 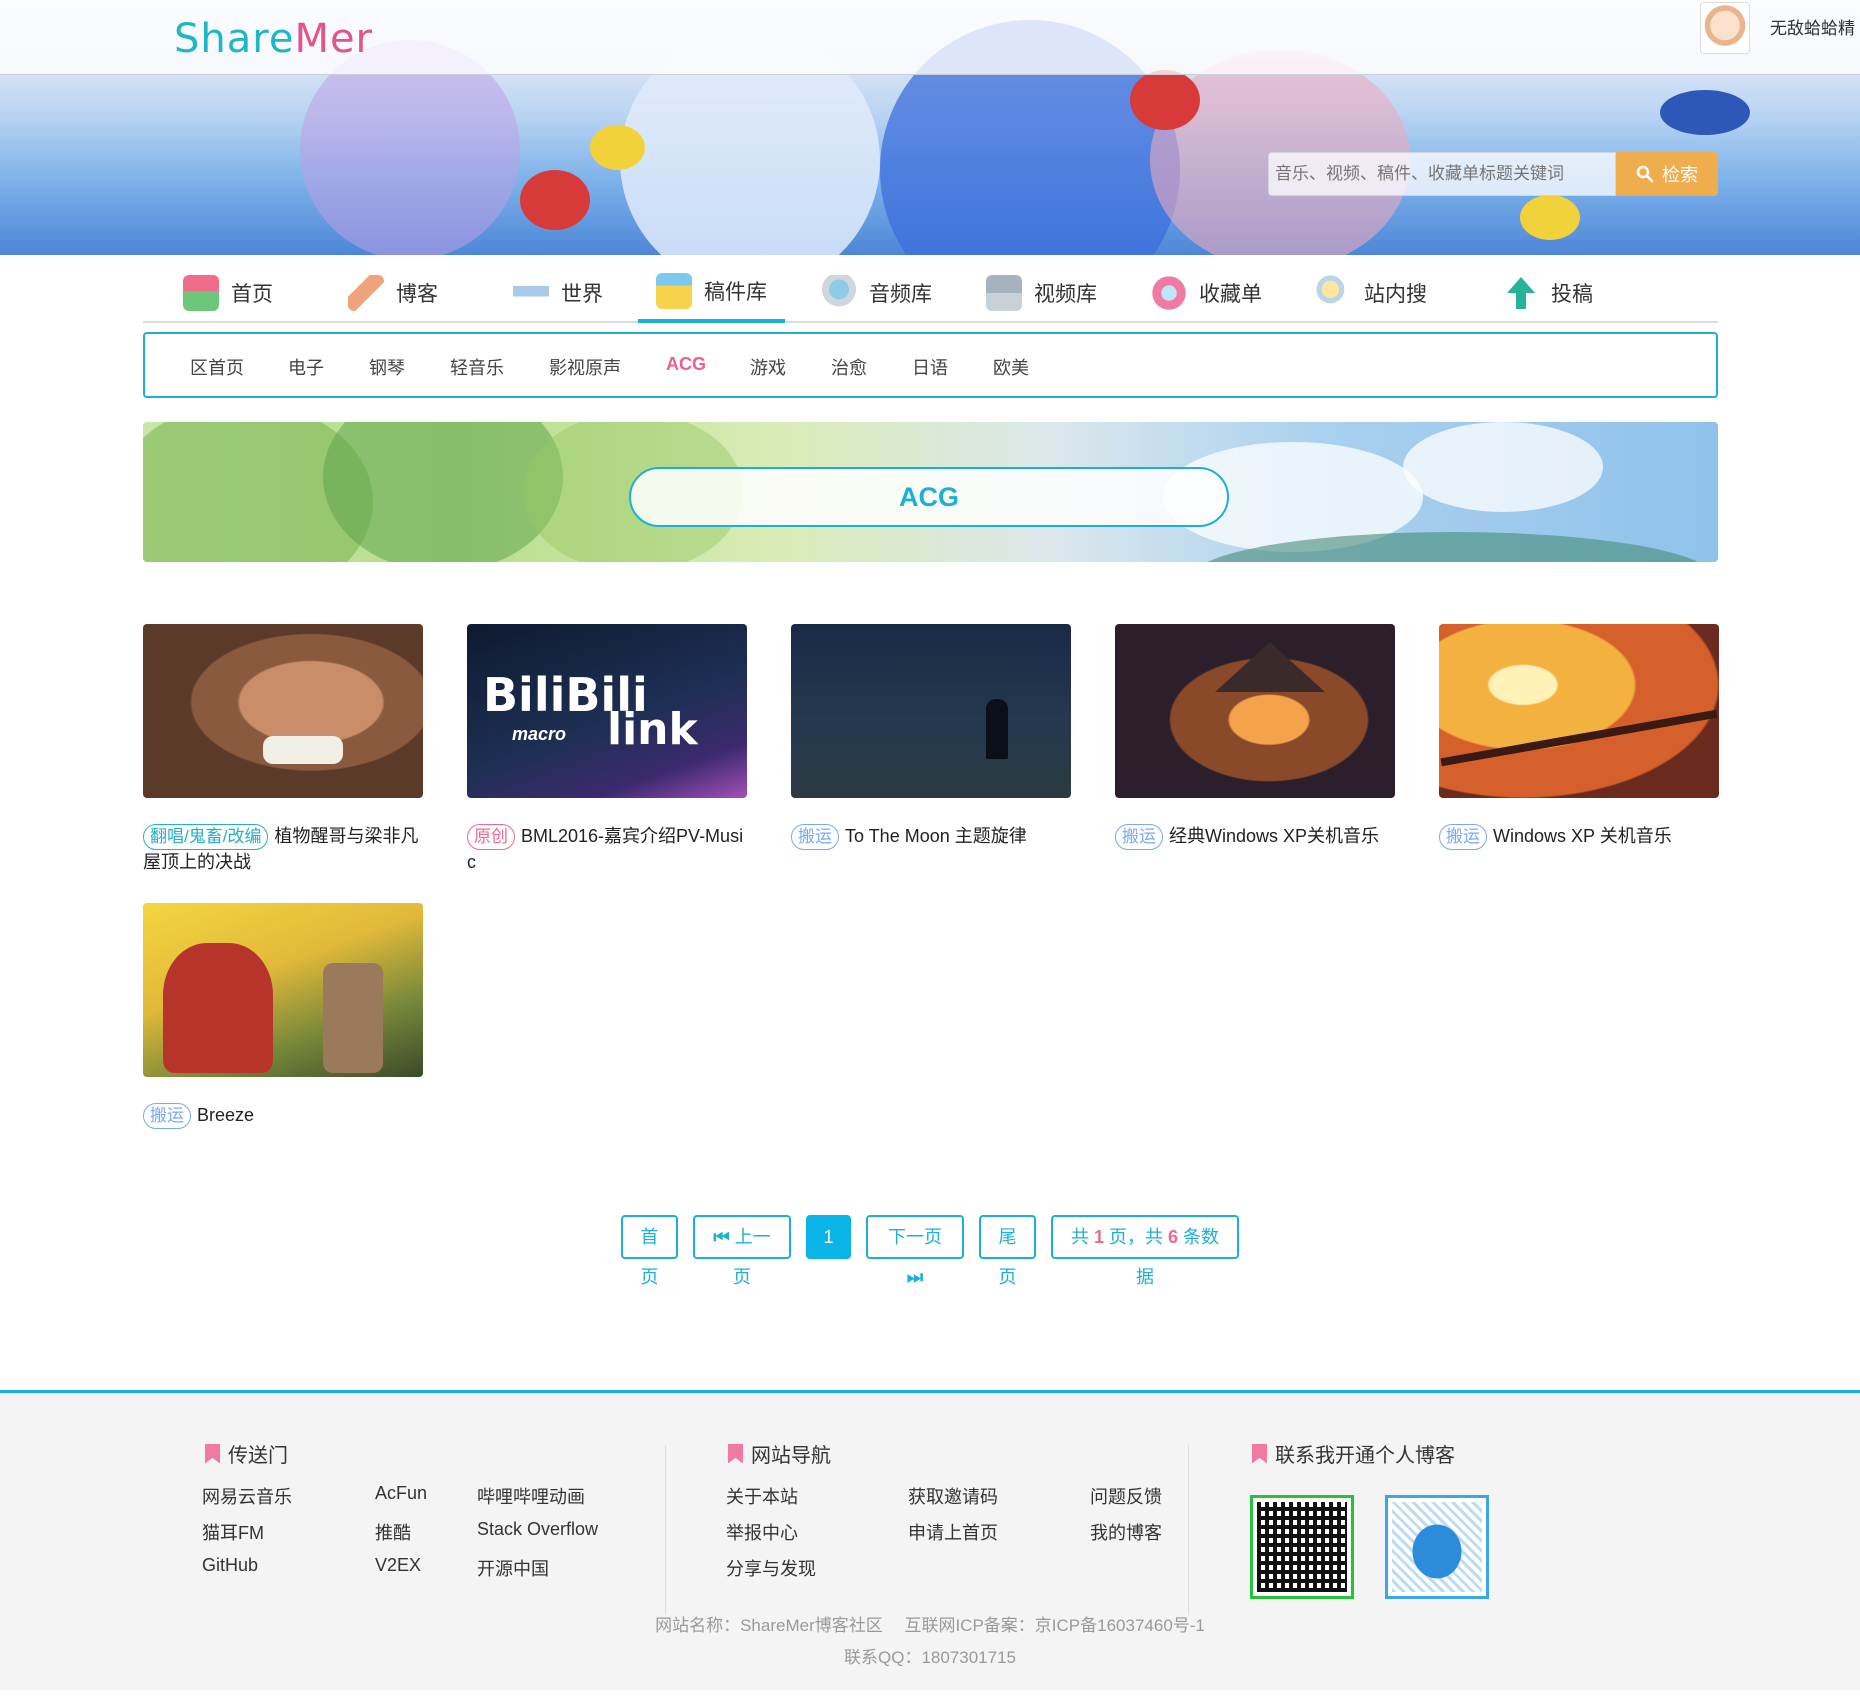 I want to click on camera-icon, so click(x=1004, y=293).